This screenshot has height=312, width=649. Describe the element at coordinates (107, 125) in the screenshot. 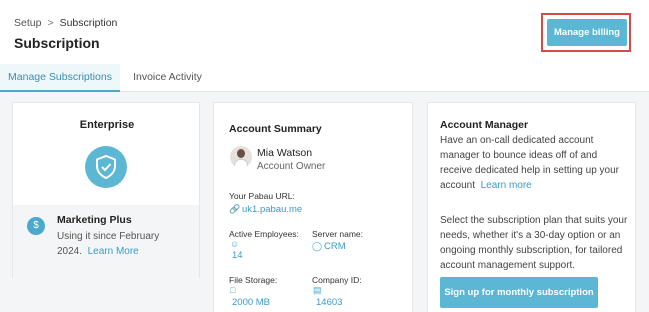

I see `plan-name: Enterprise` at that location.